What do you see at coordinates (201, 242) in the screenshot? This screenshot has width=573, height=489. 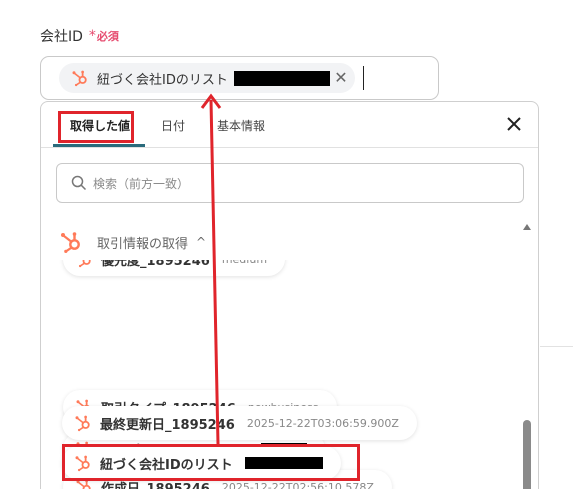 I see `chevron-up-icon: ^` at bounding box center [201, 242].